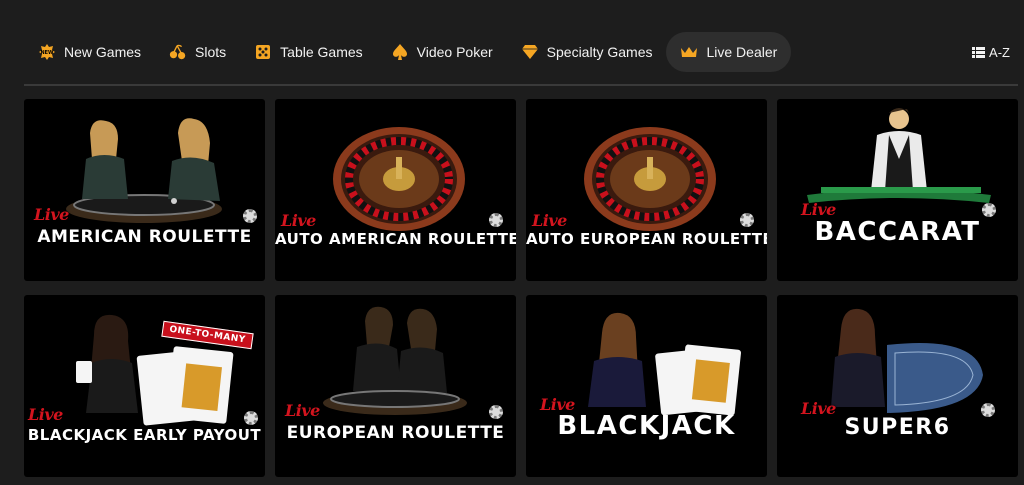 This screenshot has height=485, width=1024. Describe the element at coordinates (321, 52) in the screenshot. I see `nav-label: Table Games` at that location.